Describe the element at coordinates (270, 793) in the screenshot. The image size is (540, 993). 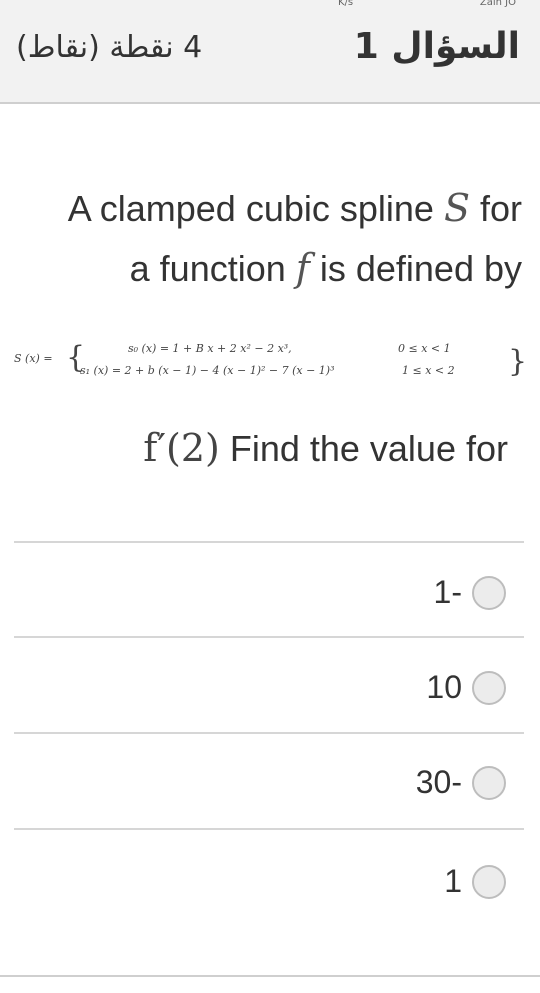
I see `answer-option-3: 30-` at that location.